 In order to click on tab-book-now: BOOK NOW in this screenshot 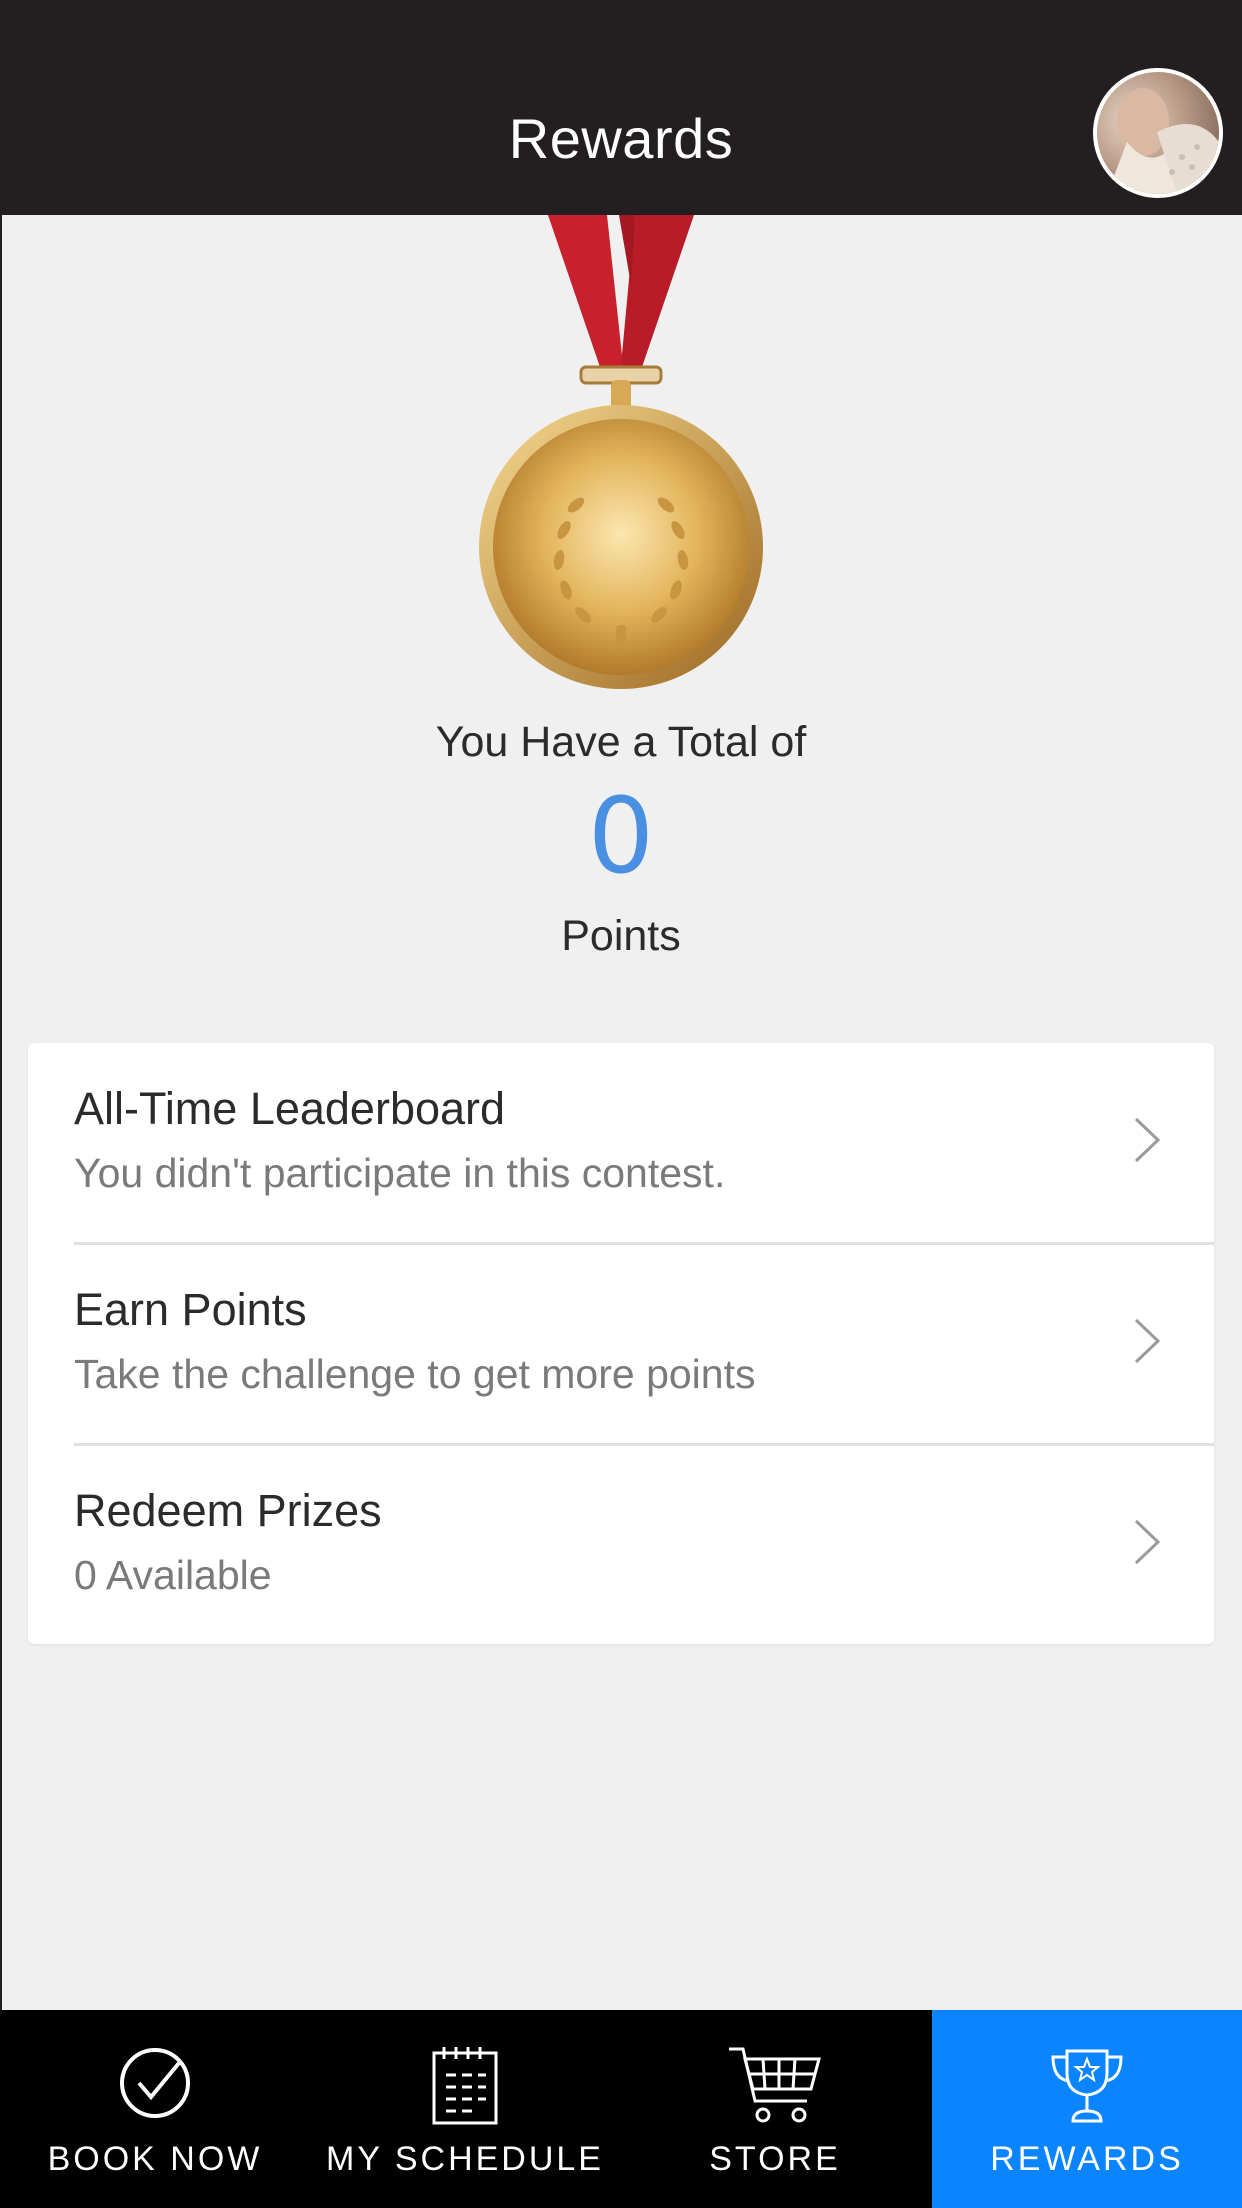, I will do `click(155, 2109)`.